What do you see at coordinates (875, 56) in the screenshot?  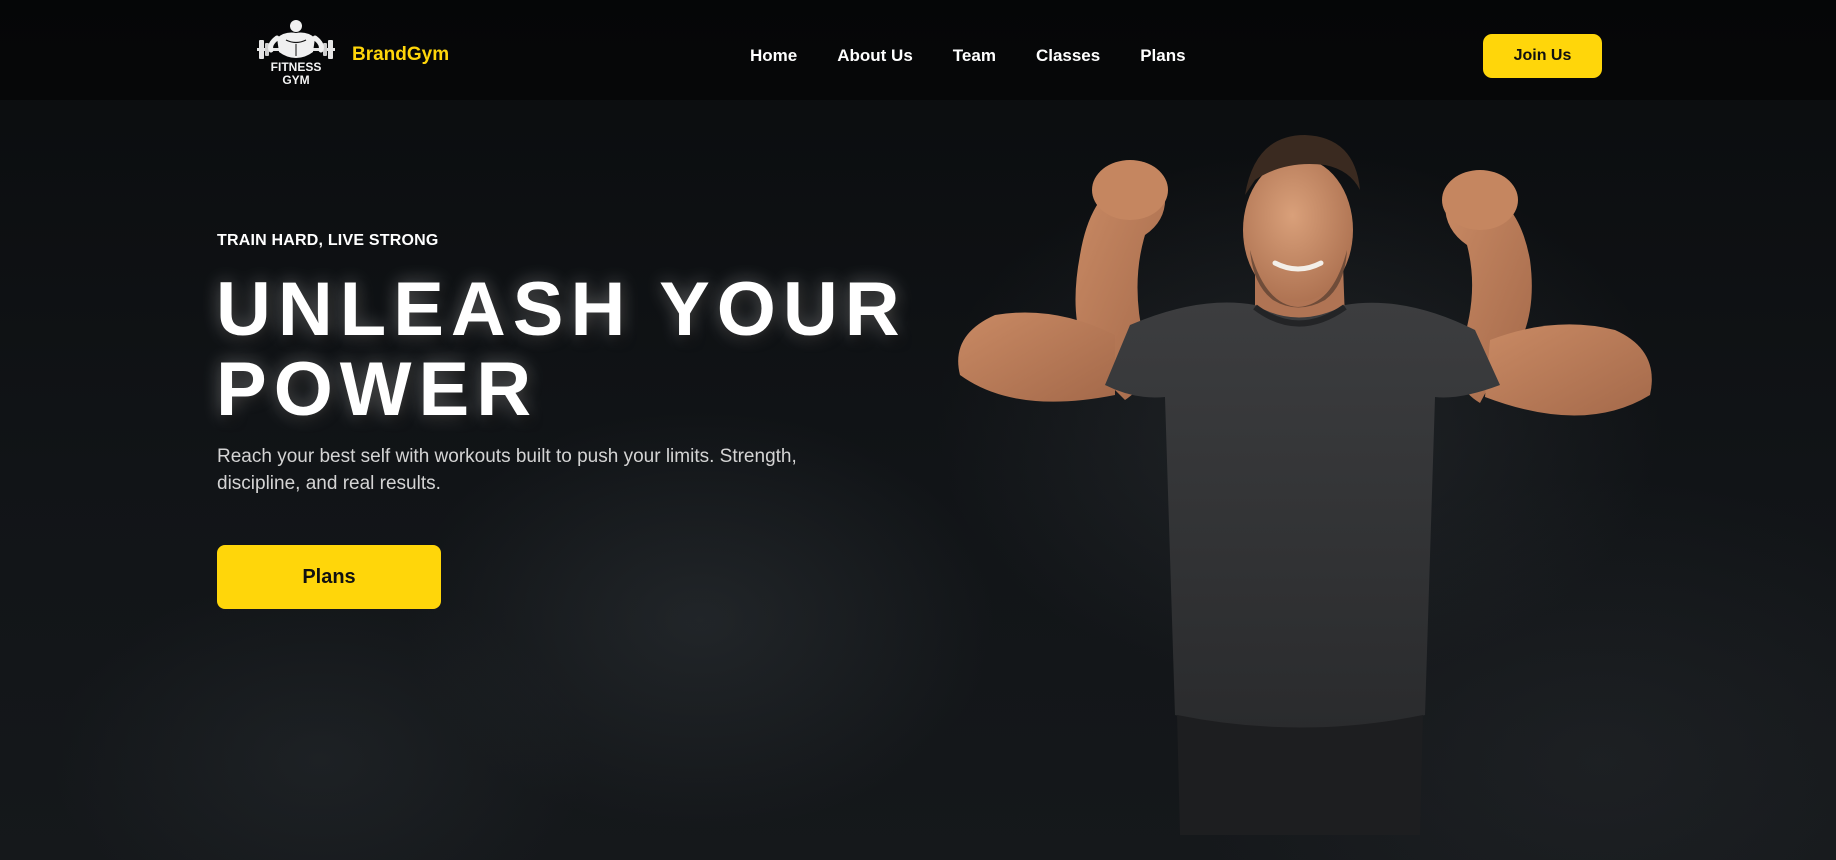 I see `nav-about-us: About Us` at bounding box center [875, 56].